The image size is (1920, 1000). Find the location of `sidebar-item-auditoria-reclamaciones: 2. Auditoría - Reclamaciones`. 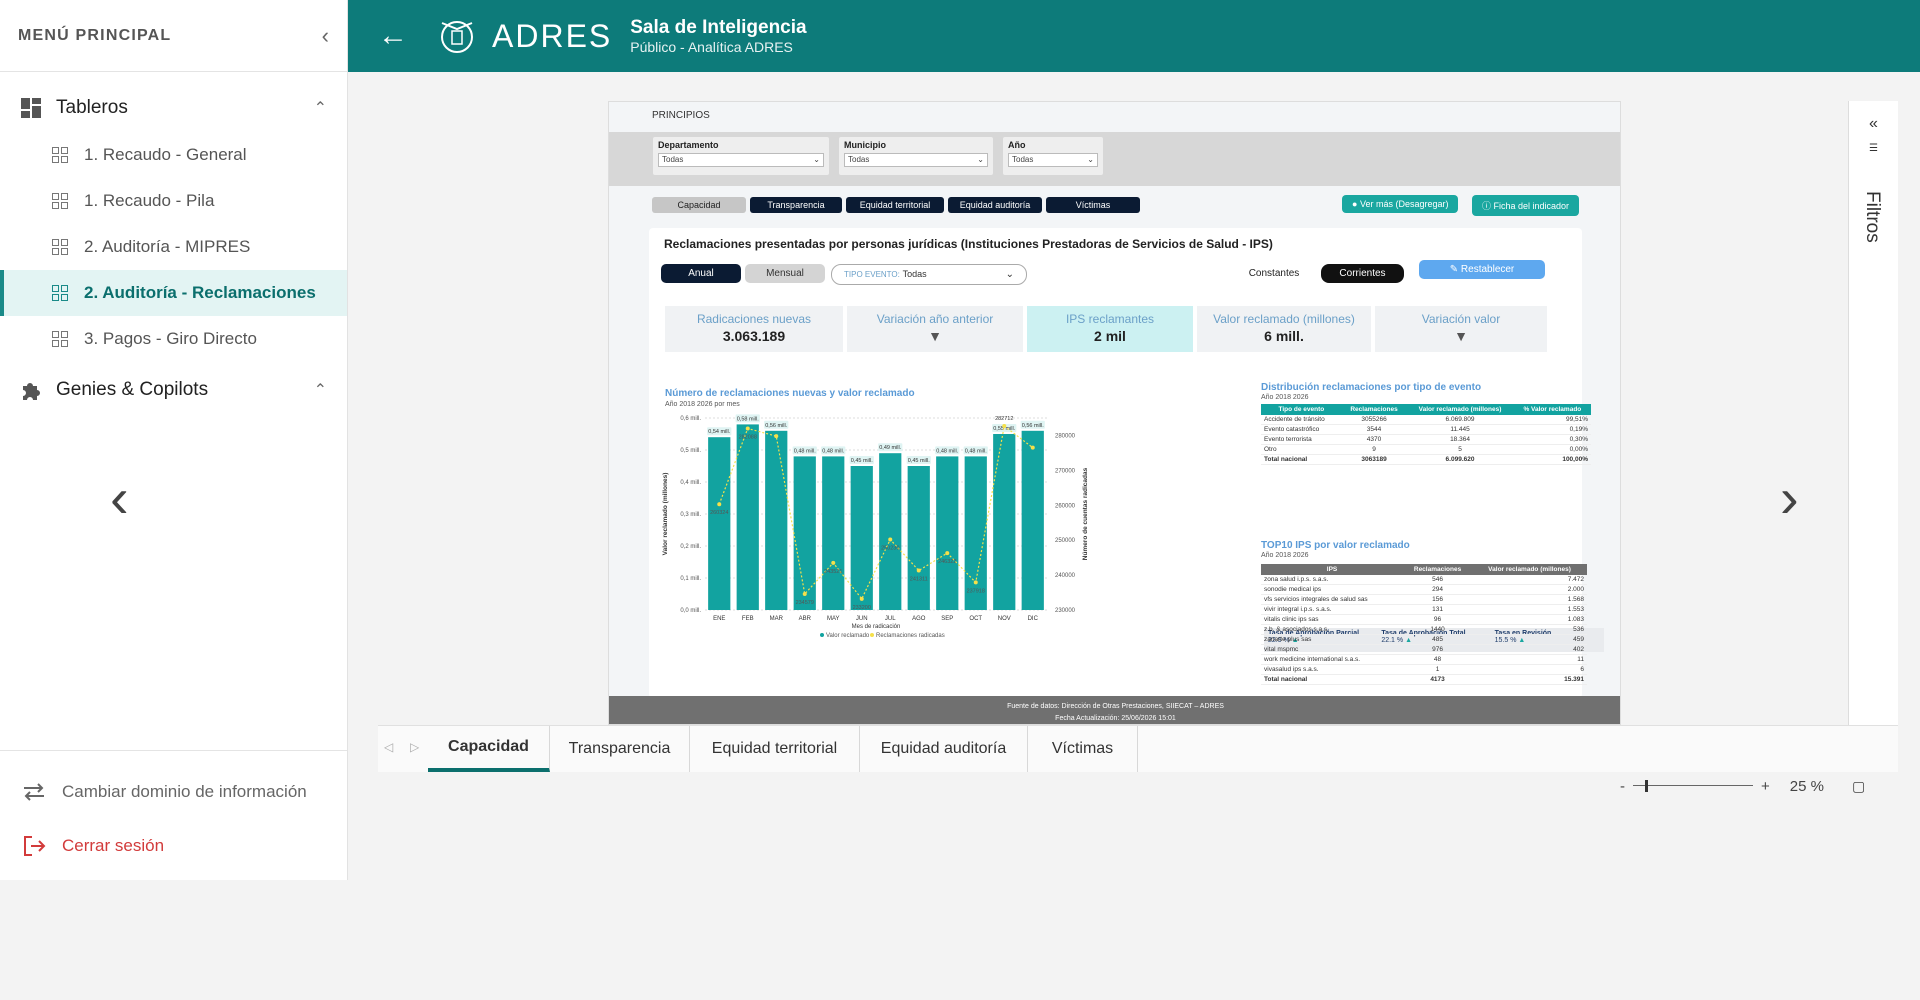

sidebar-item-auditoria-reclamaciones: 2. Auditoría - Reclamaciones is located at coordinates (173, 293).